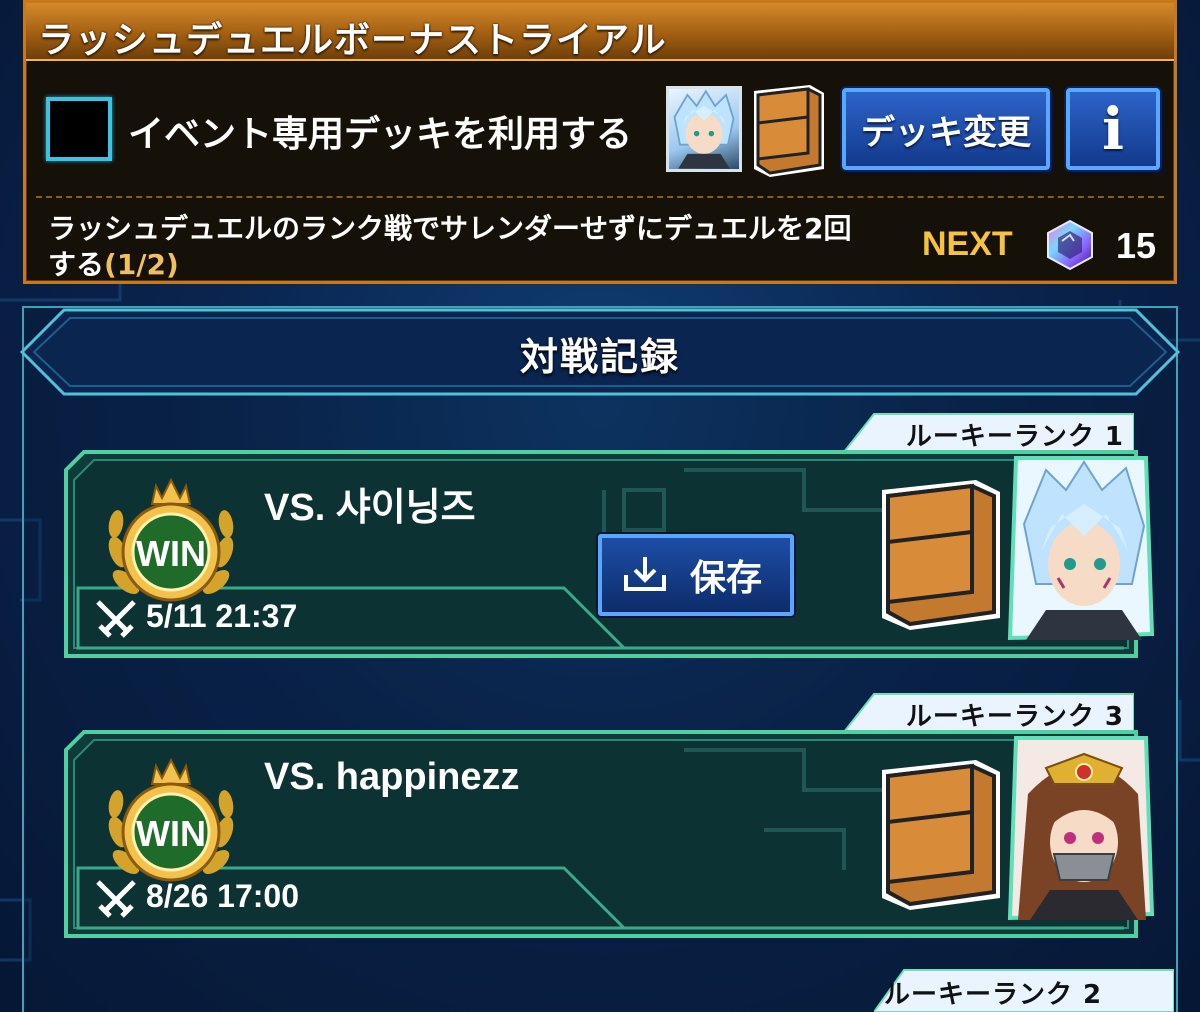 The image size is (1200, 1012). What do you see at coordinates (223, 896) in the screenshot?
I see `duel-date: 8/26 17:00` at bounding box center [223, 896].